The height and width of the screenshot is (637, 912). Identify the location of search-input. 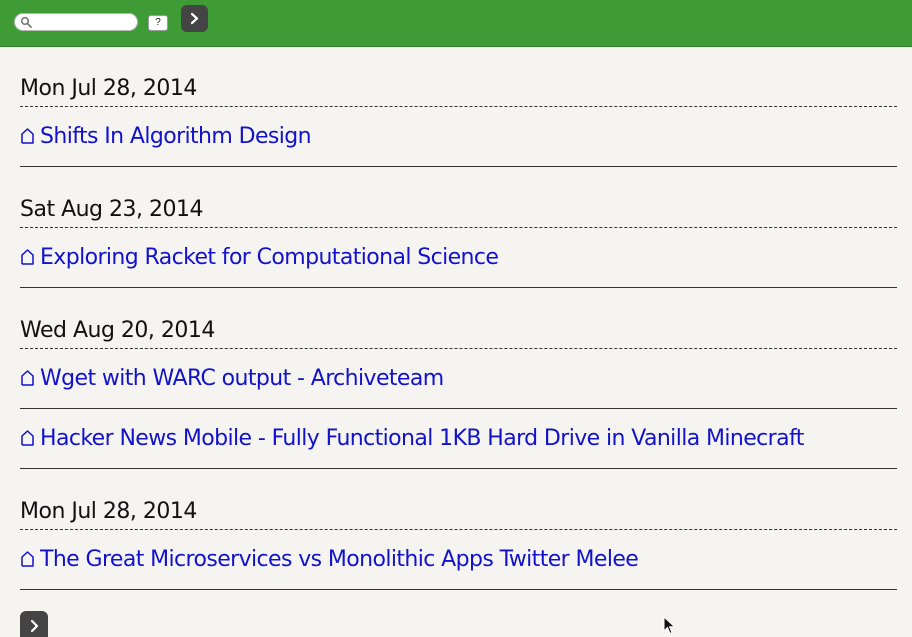
(84, 22).